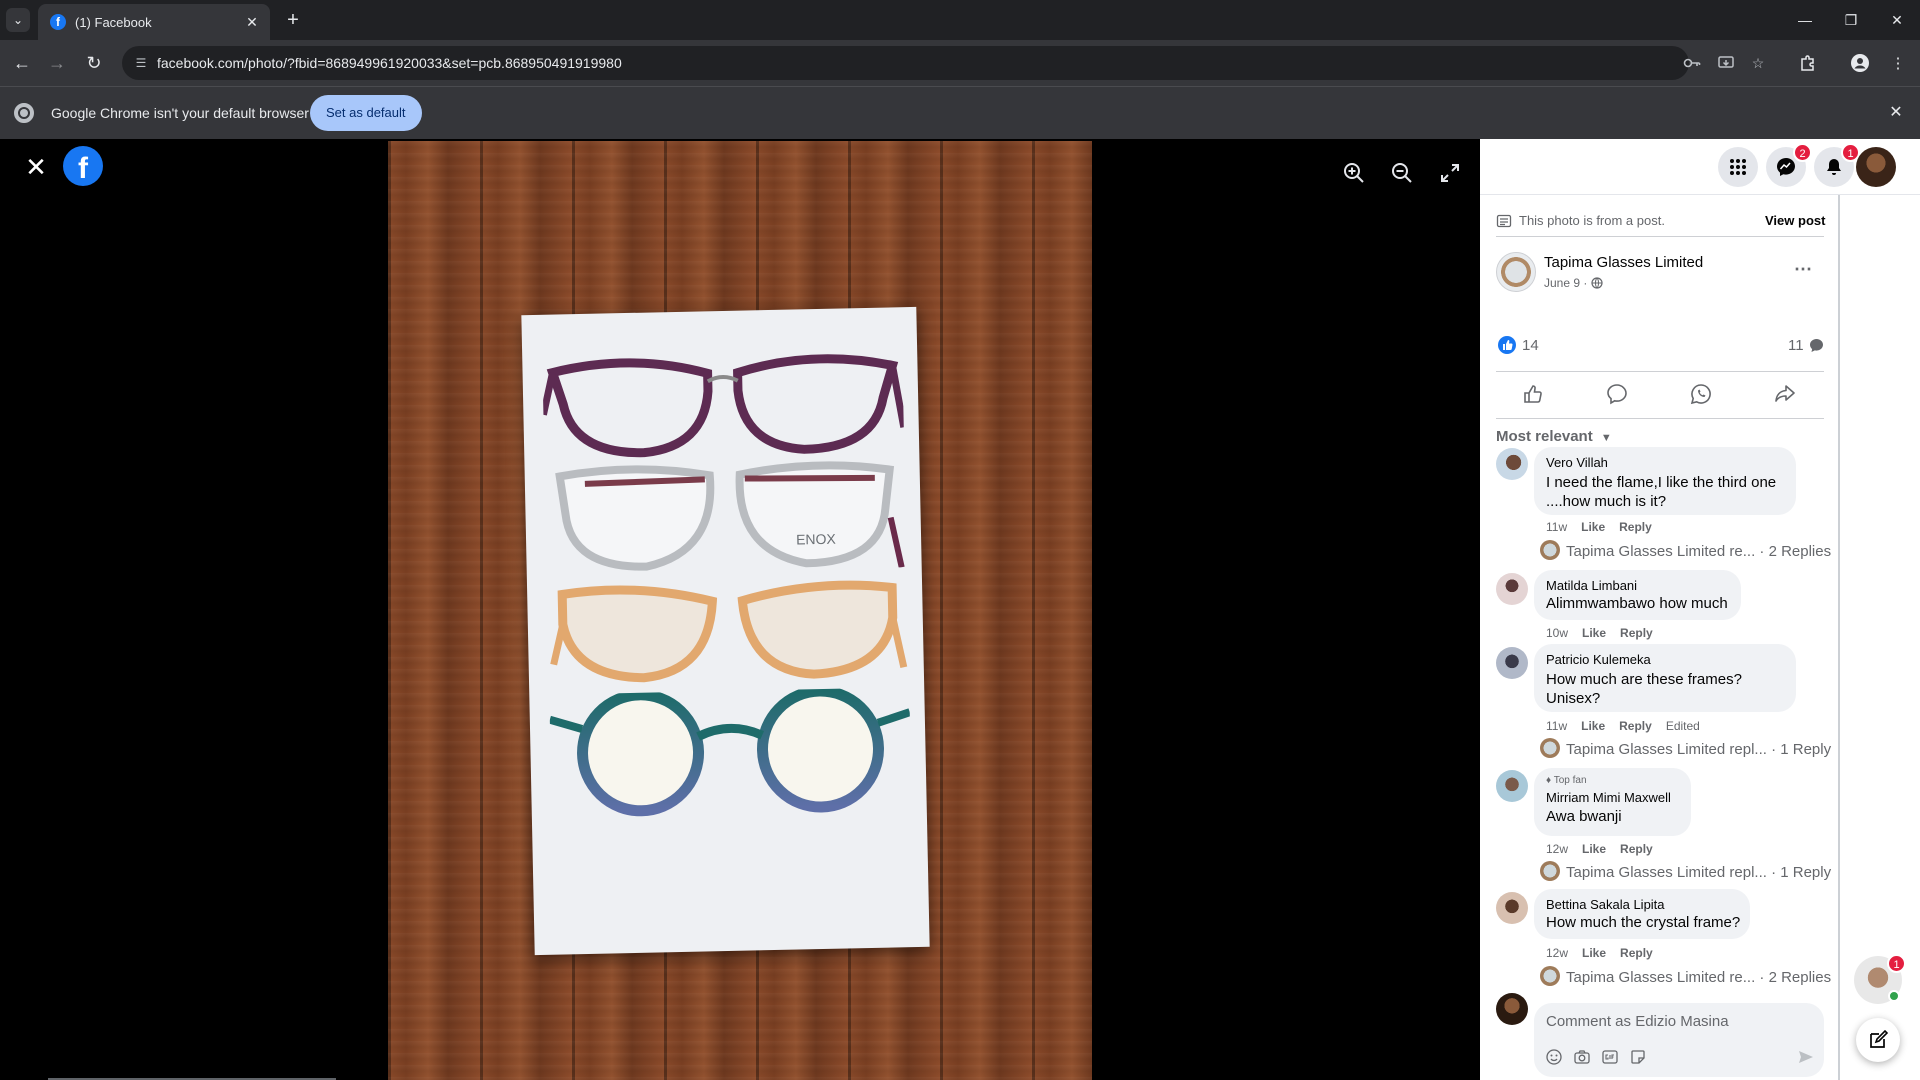 Image resolution: width=1920 pixels, height=1080 pixels. What do you see at coordinates (1598, 659) in the screenshot?
I see `commenter-name: Patricio Kulemeka` at bounding box center [1598, 659].